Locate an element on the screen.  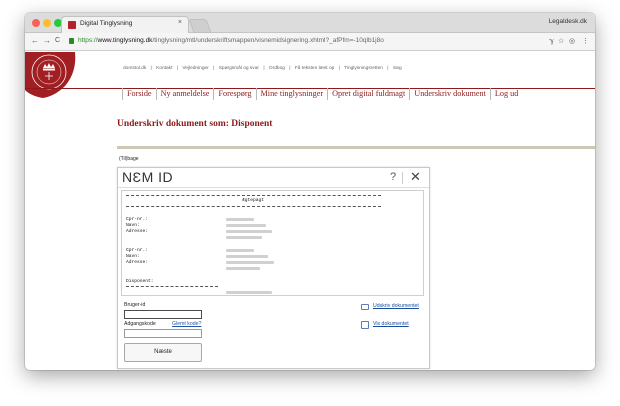
nav-ny-anmeldelse: Ny anmeldelse is located at coordinates (184, 94).